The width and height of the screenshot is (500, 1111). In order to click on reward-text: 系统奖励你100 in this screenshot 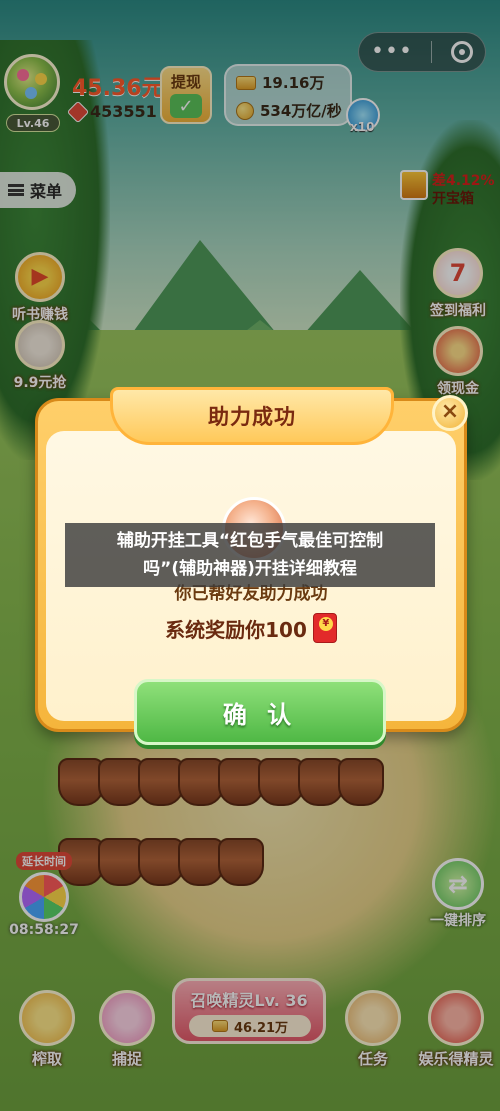, I will do `click(236, 629)`.